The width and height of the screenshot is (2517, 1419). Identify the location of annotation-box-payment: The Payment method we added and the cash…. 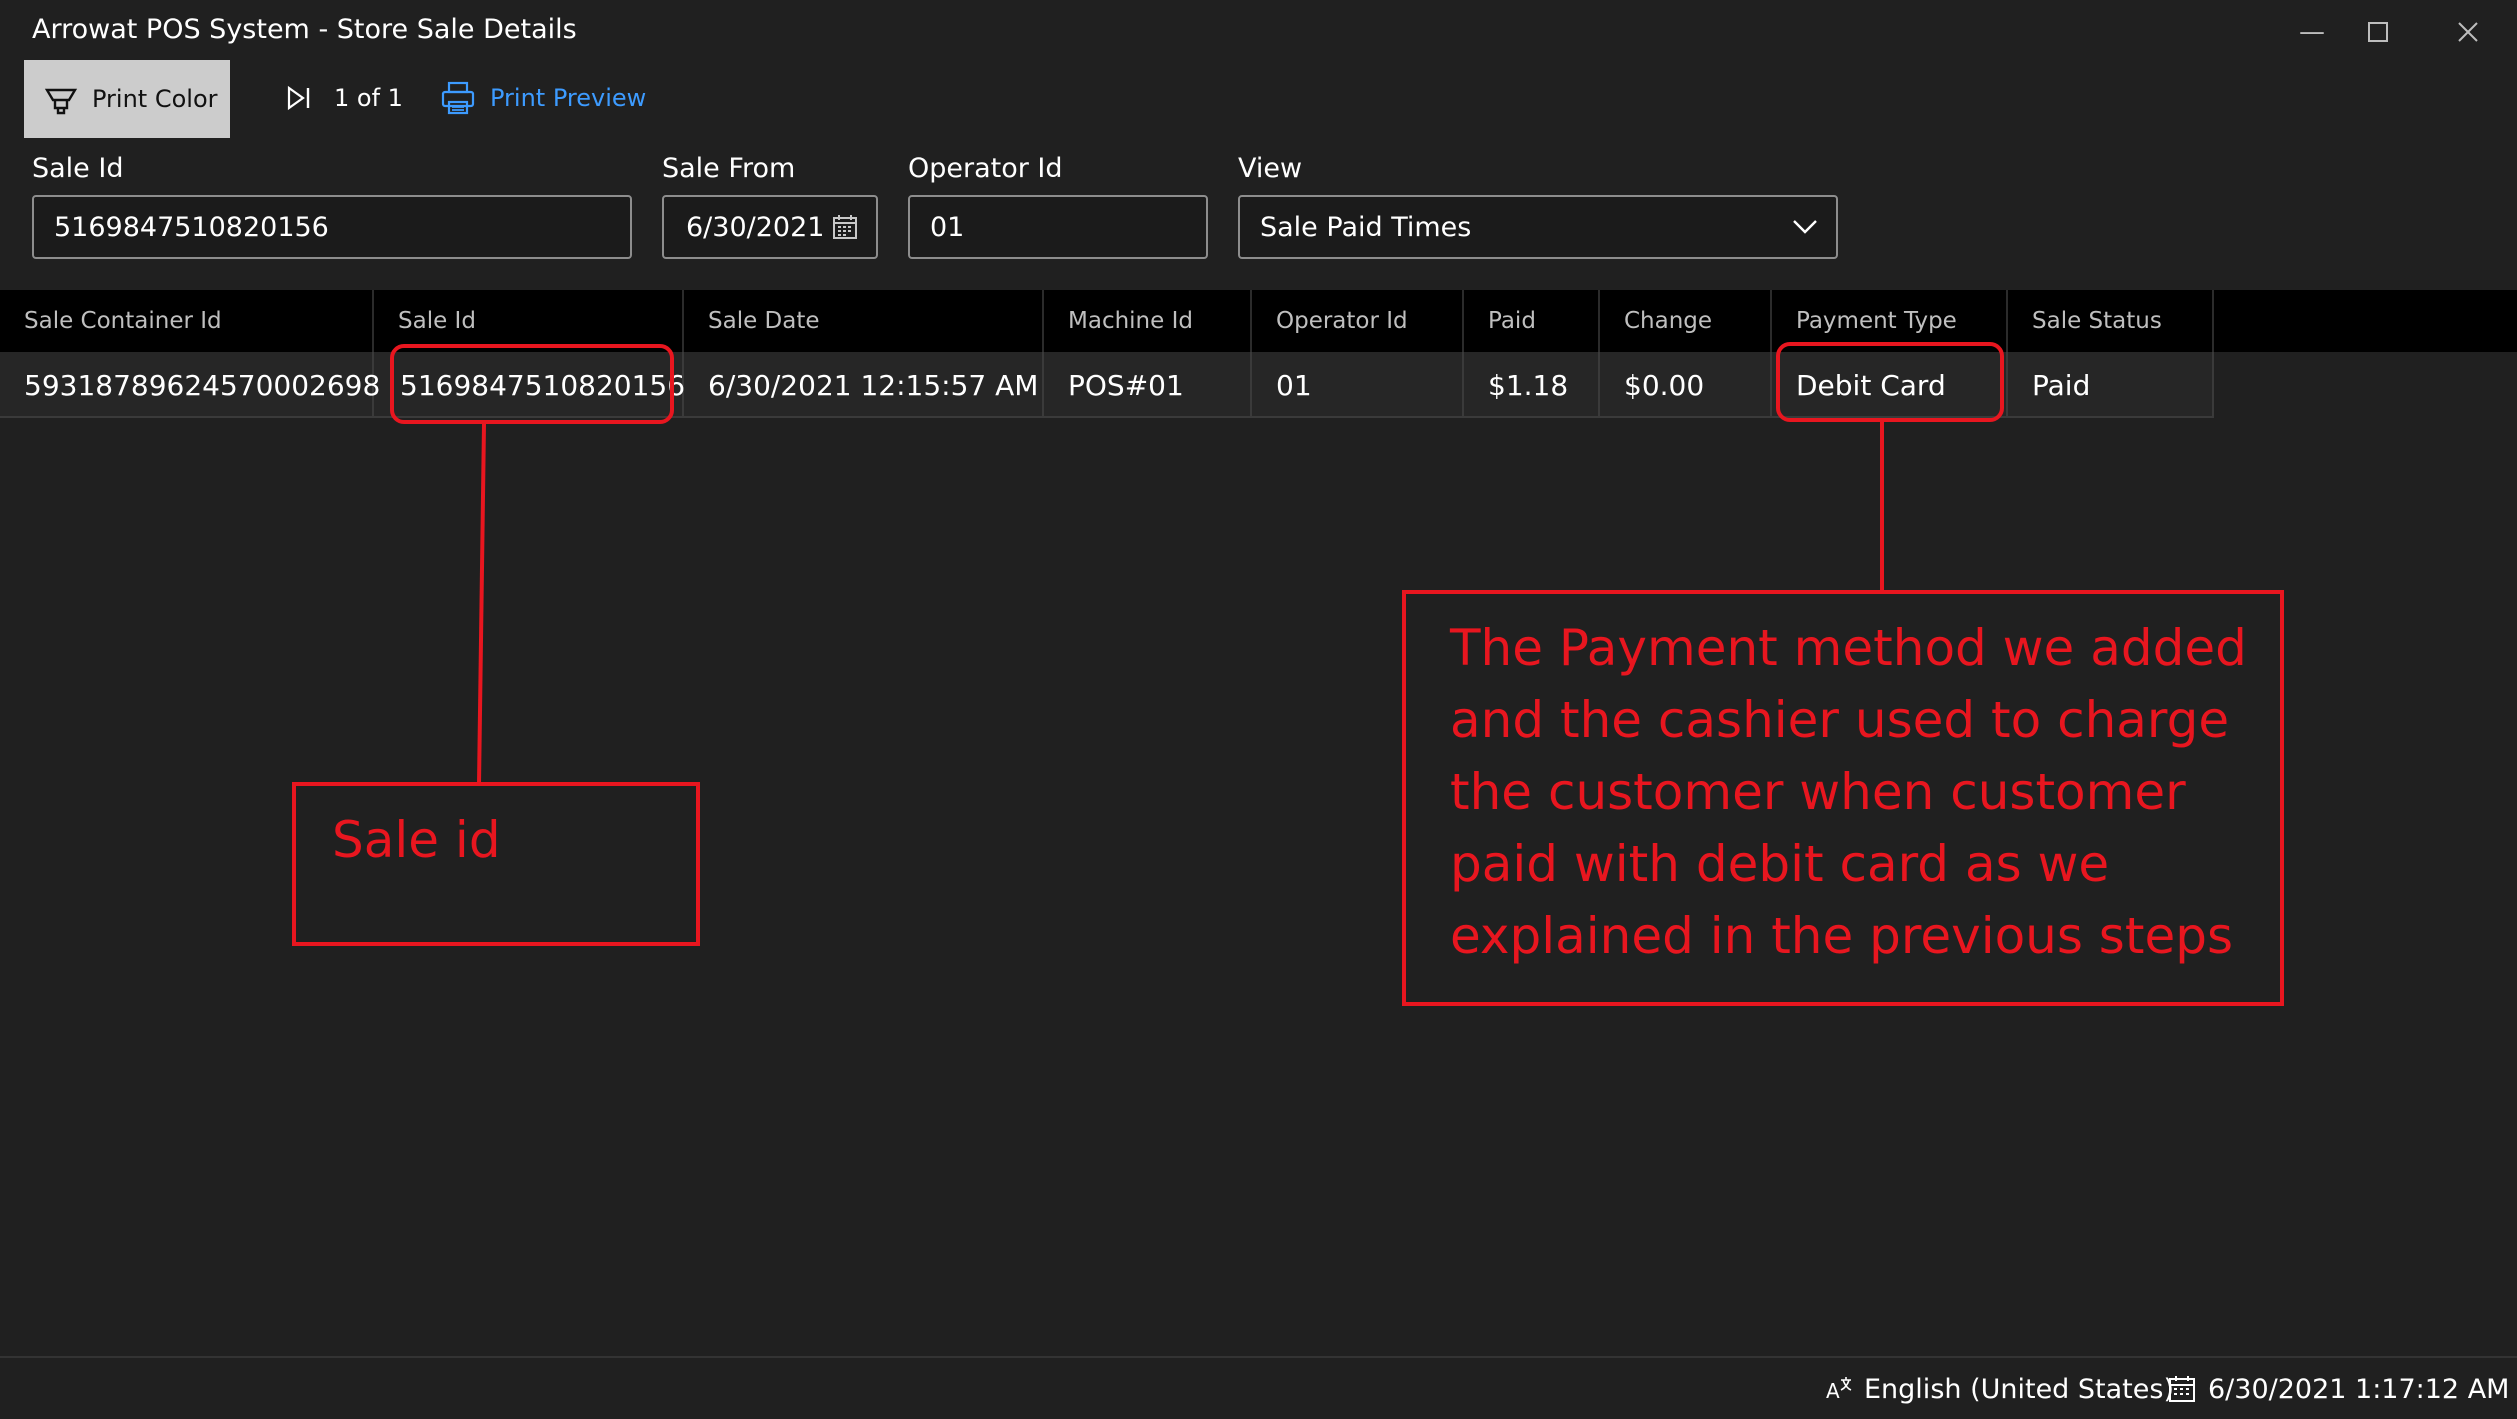
(1843, 798).